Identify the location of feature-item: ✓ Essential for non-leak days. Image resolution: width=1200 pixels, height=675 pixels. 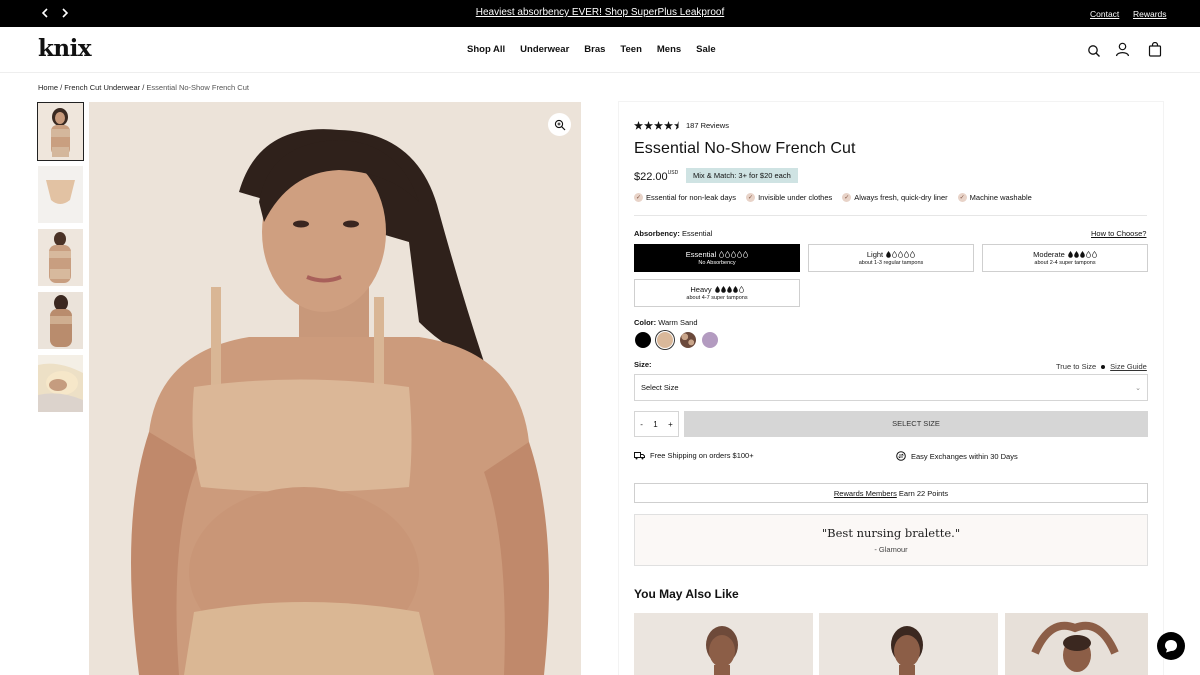
(685, 197).